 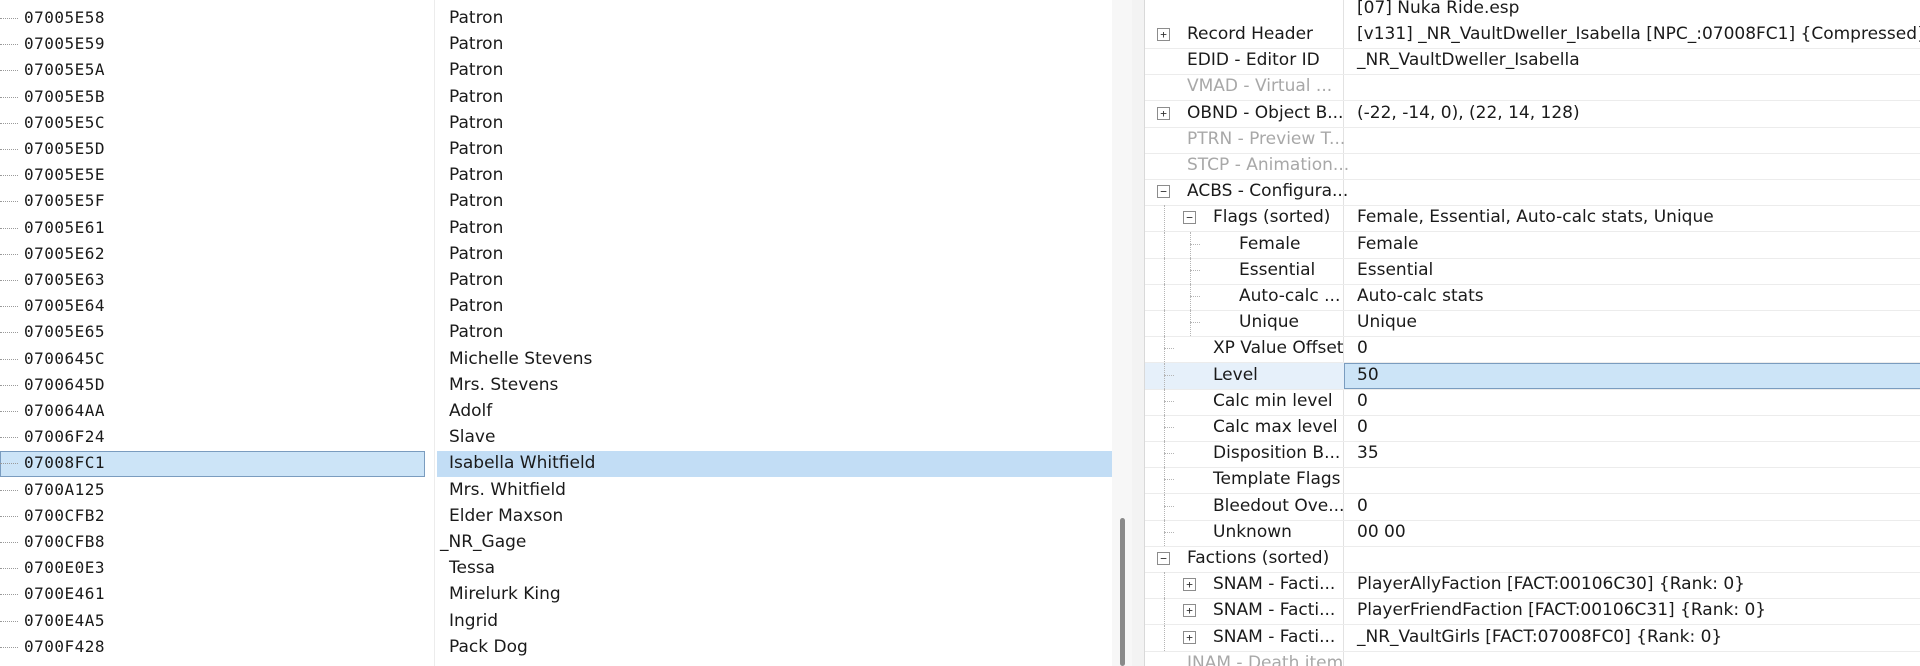 What do you see at coordinates (556, 543) in the screenshot?
I see `record-row: 0700CFB8 _NR_Gage` at bounding box center [556, 543].